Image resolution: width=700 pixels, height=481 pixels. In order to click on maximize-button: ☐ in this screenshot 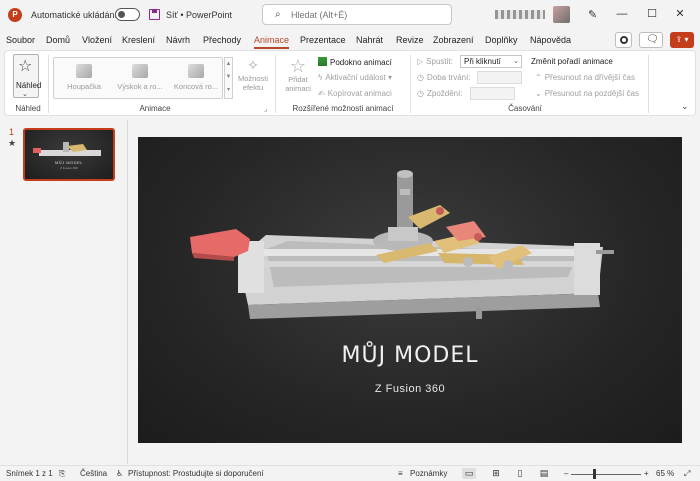, I will do `click(652, 14)`.